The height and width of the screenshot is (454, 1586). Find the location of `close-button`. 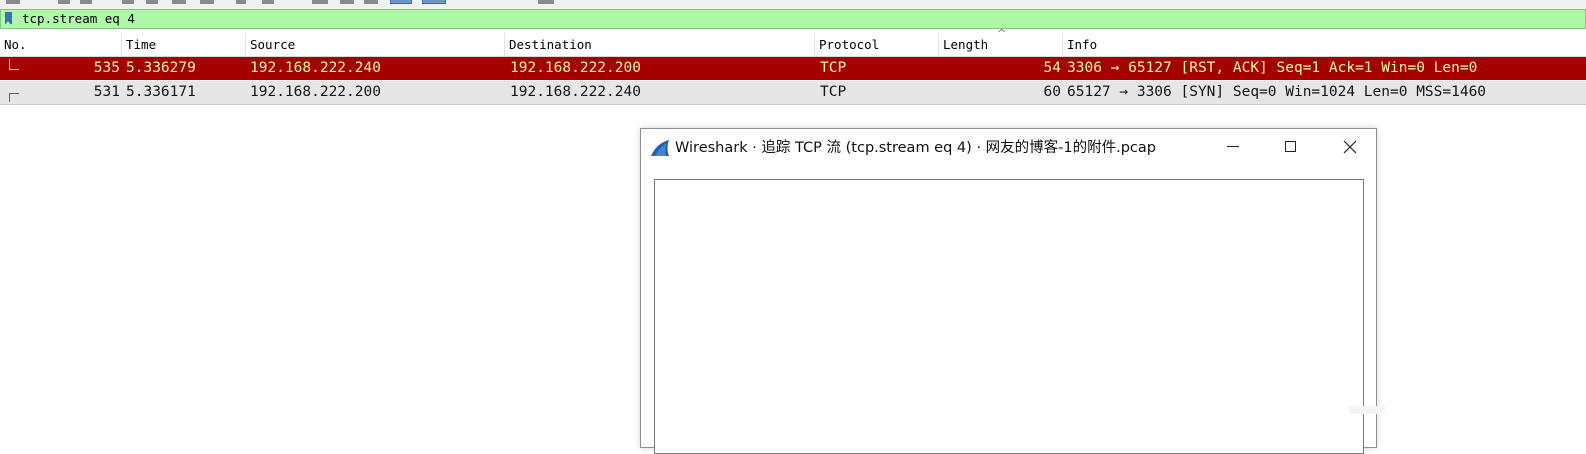

close-button is located at coordinates (1349, 147).